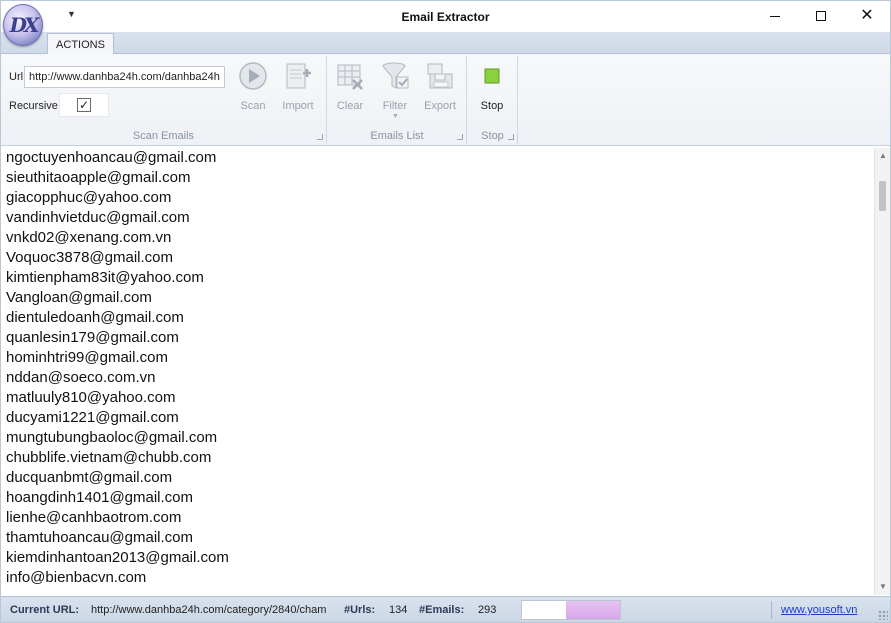 Image resolution: width=891 pixels, height=623 pixels. I want to click on clear-button: Clear, so click(350, 86).